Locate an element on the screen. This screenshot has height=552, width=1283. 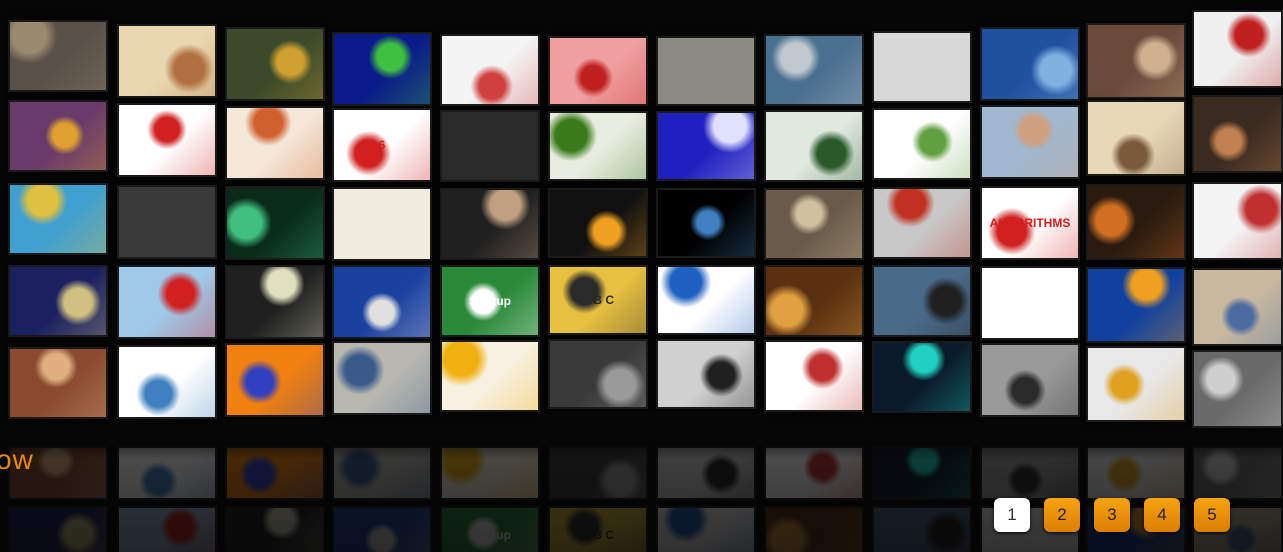
circuit-board-tile is located at coordinates (814, 146).